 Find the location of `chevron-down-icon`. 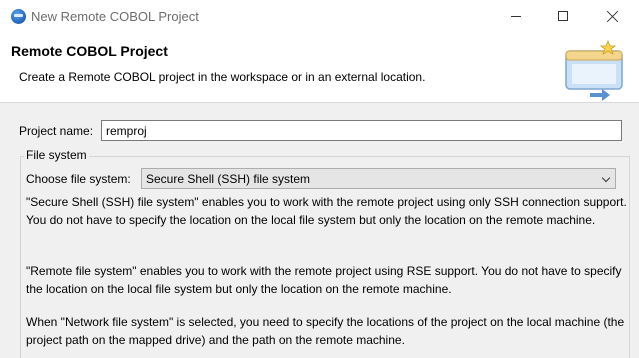

chevron-down-icon is located at coordinates (606, 178).